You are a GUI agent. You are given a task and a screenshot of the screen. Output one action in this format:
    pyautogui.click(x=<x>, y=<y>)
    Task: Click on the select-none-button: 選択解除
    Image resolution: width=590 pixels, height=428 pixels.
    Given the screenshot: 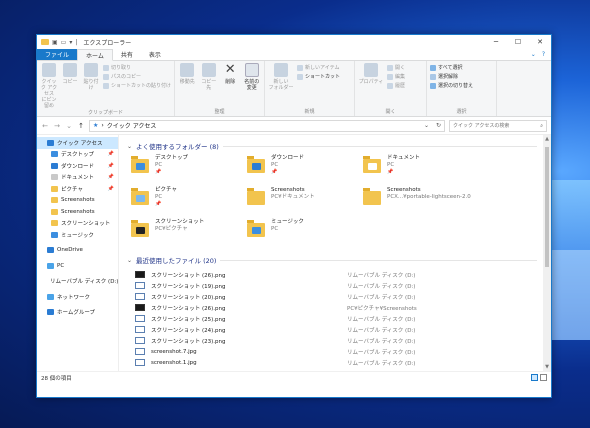 What is the action you would take?
    pyautogui.click(x=451, y=76)
    